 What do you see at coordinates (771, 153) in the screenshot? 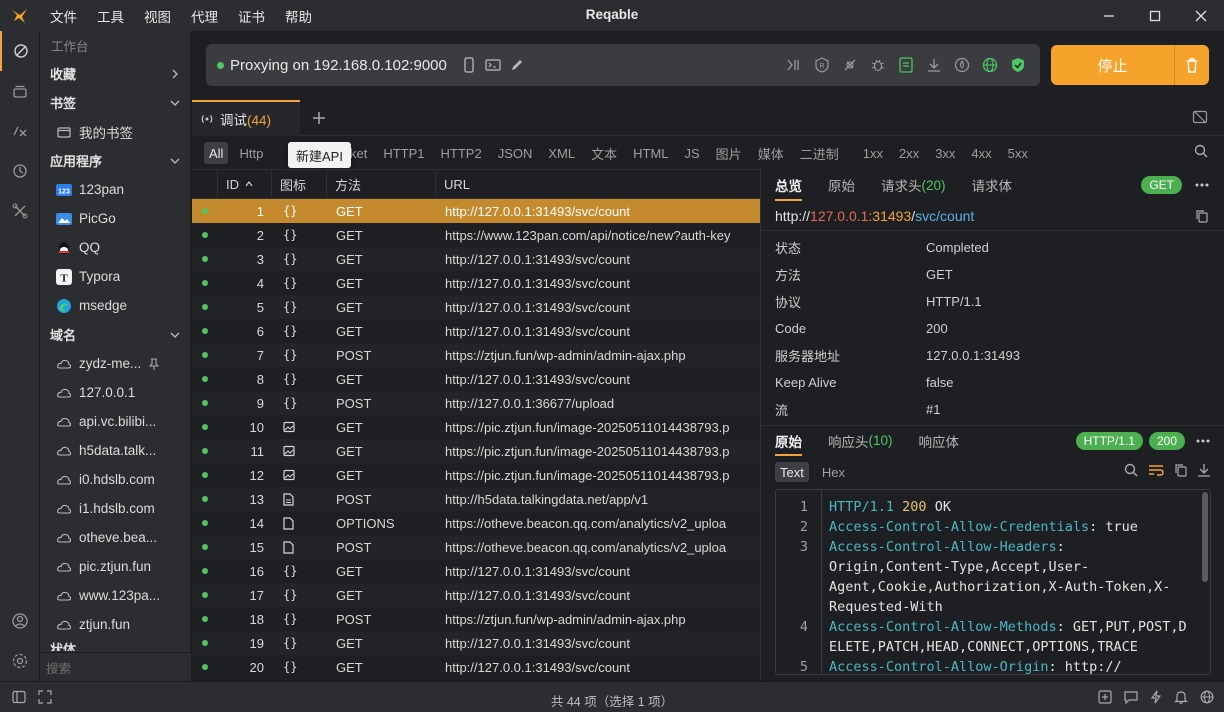
I see `filter-11: 媒体` at bounding box center [771, 153].